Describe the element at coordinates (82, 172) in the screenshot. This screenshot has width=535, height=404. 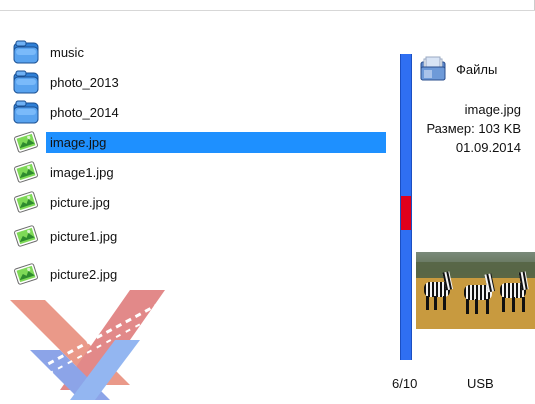
I see `file-name: image1.jpg` at that location.